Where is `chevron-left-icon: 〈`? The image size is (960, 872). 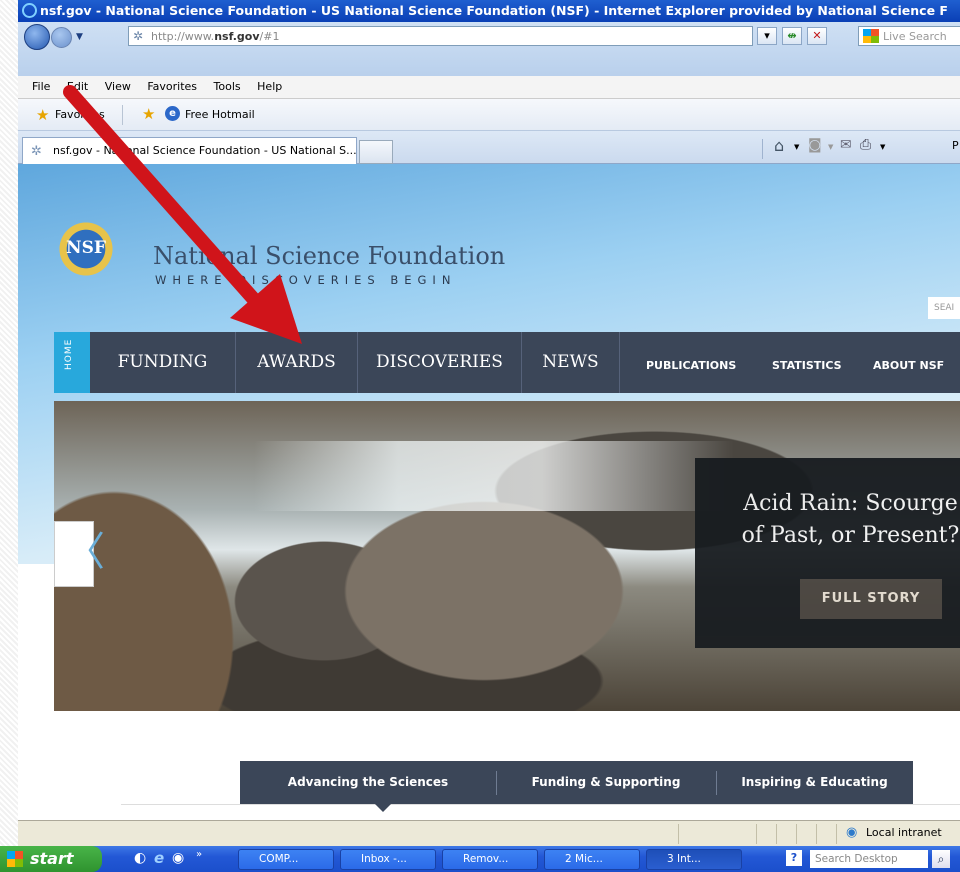
chevron-left-icon: 〈 is located at coordinates (85, 552).